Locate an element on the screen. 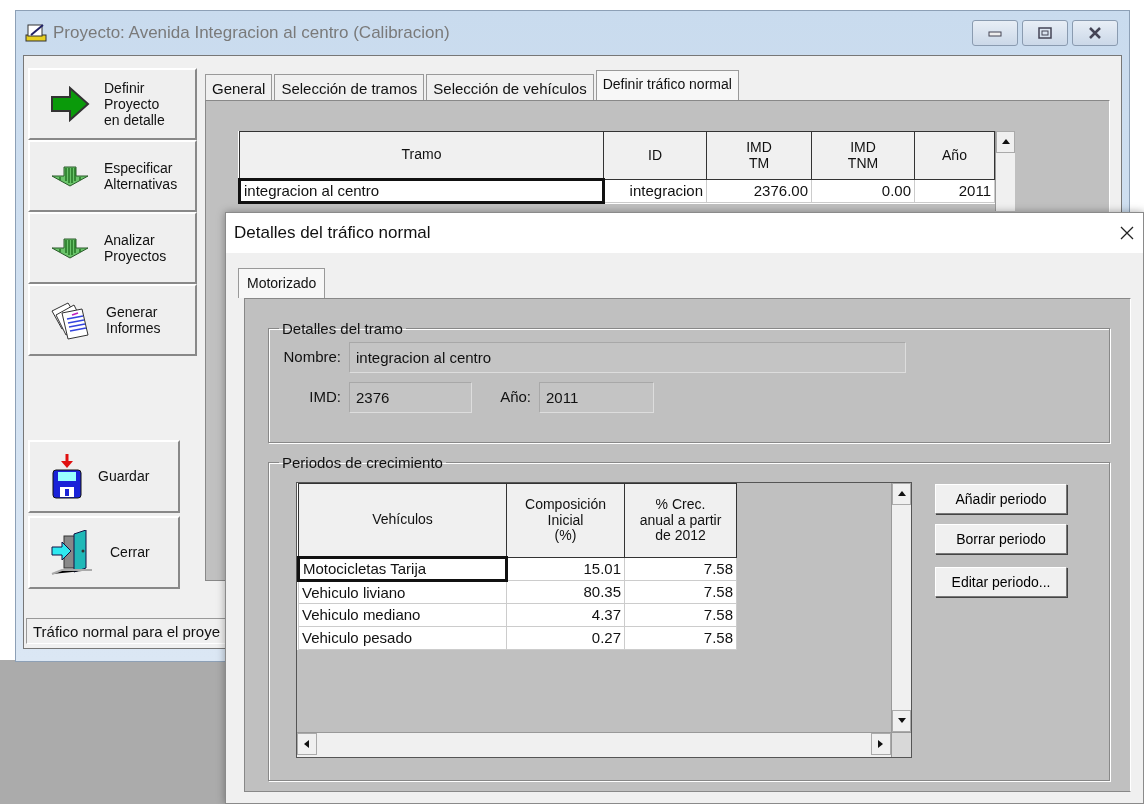  horizontal-scrollbar is located at coordinates (594, 744).